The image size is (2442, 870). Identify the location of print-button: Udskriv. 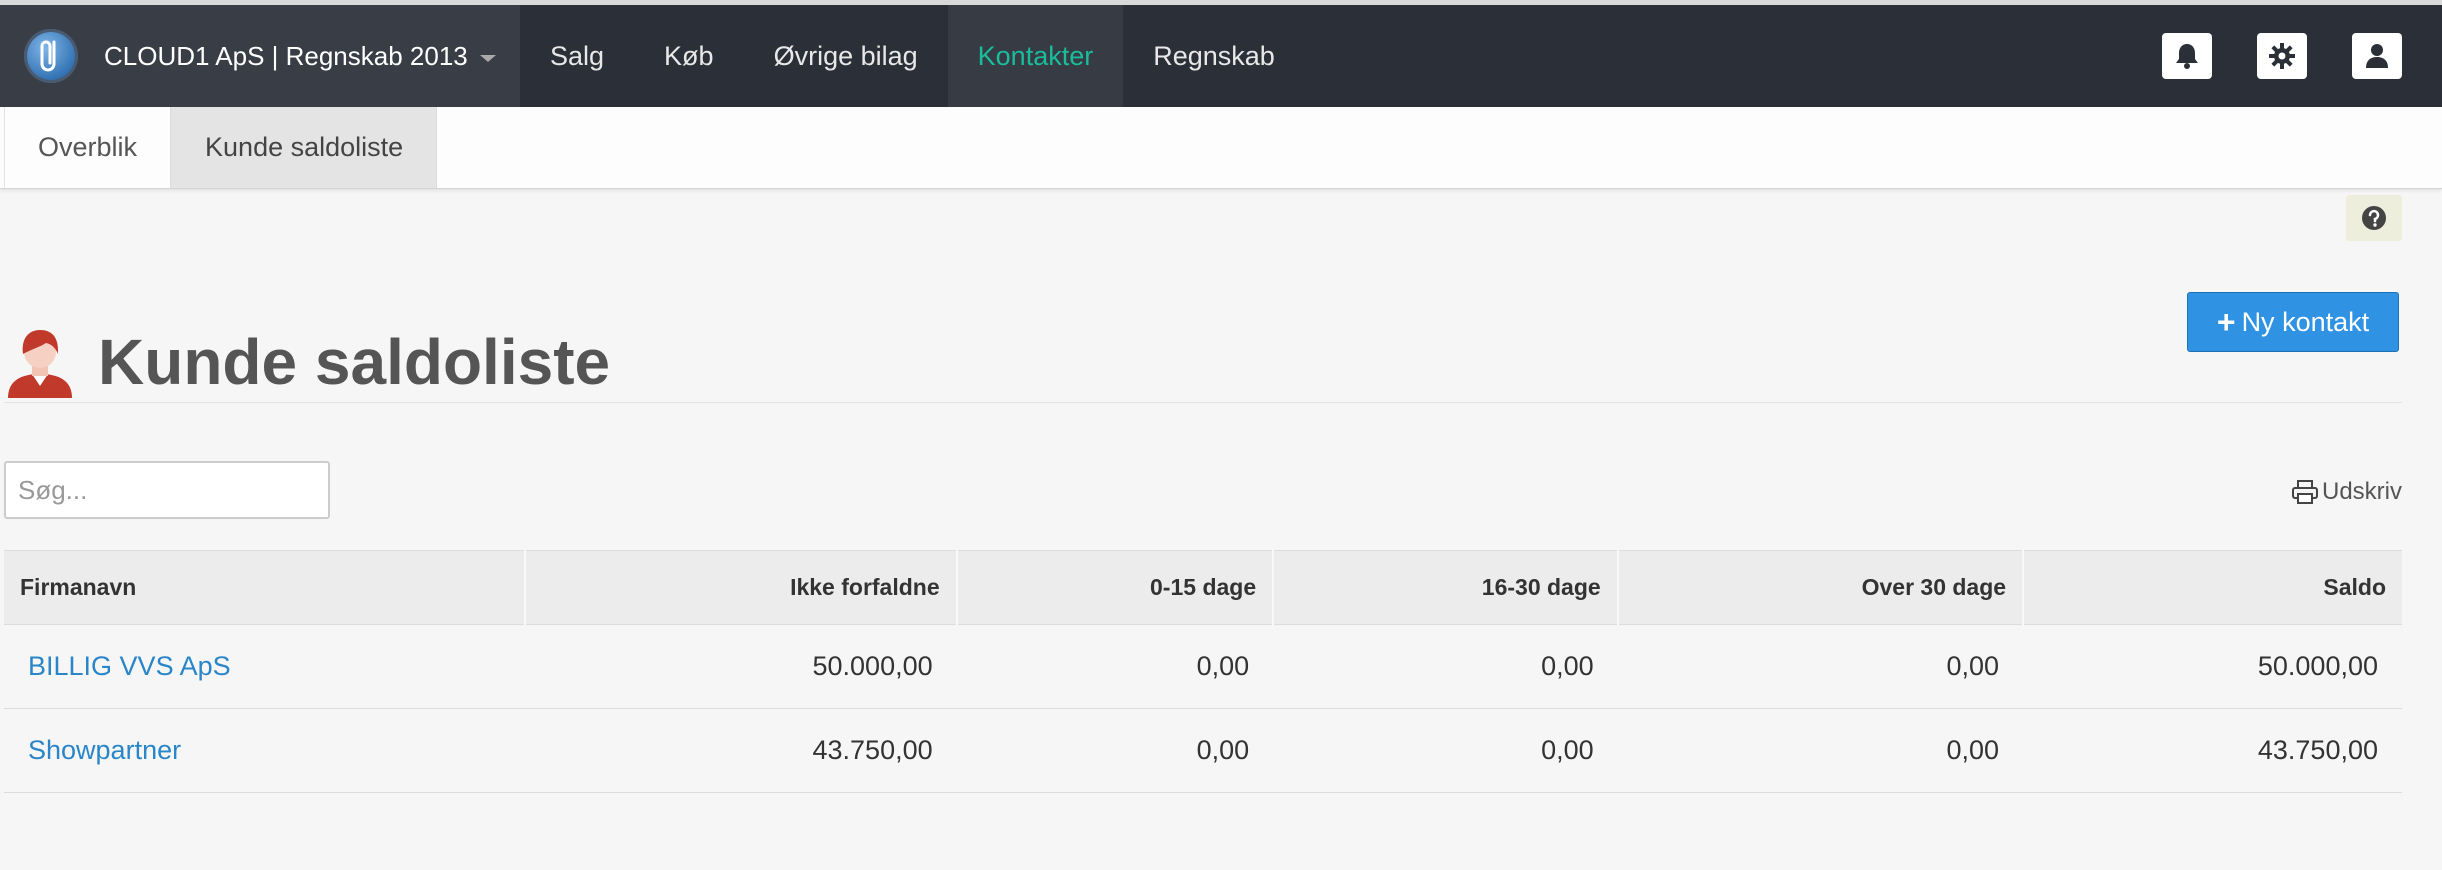
(2346, 492).